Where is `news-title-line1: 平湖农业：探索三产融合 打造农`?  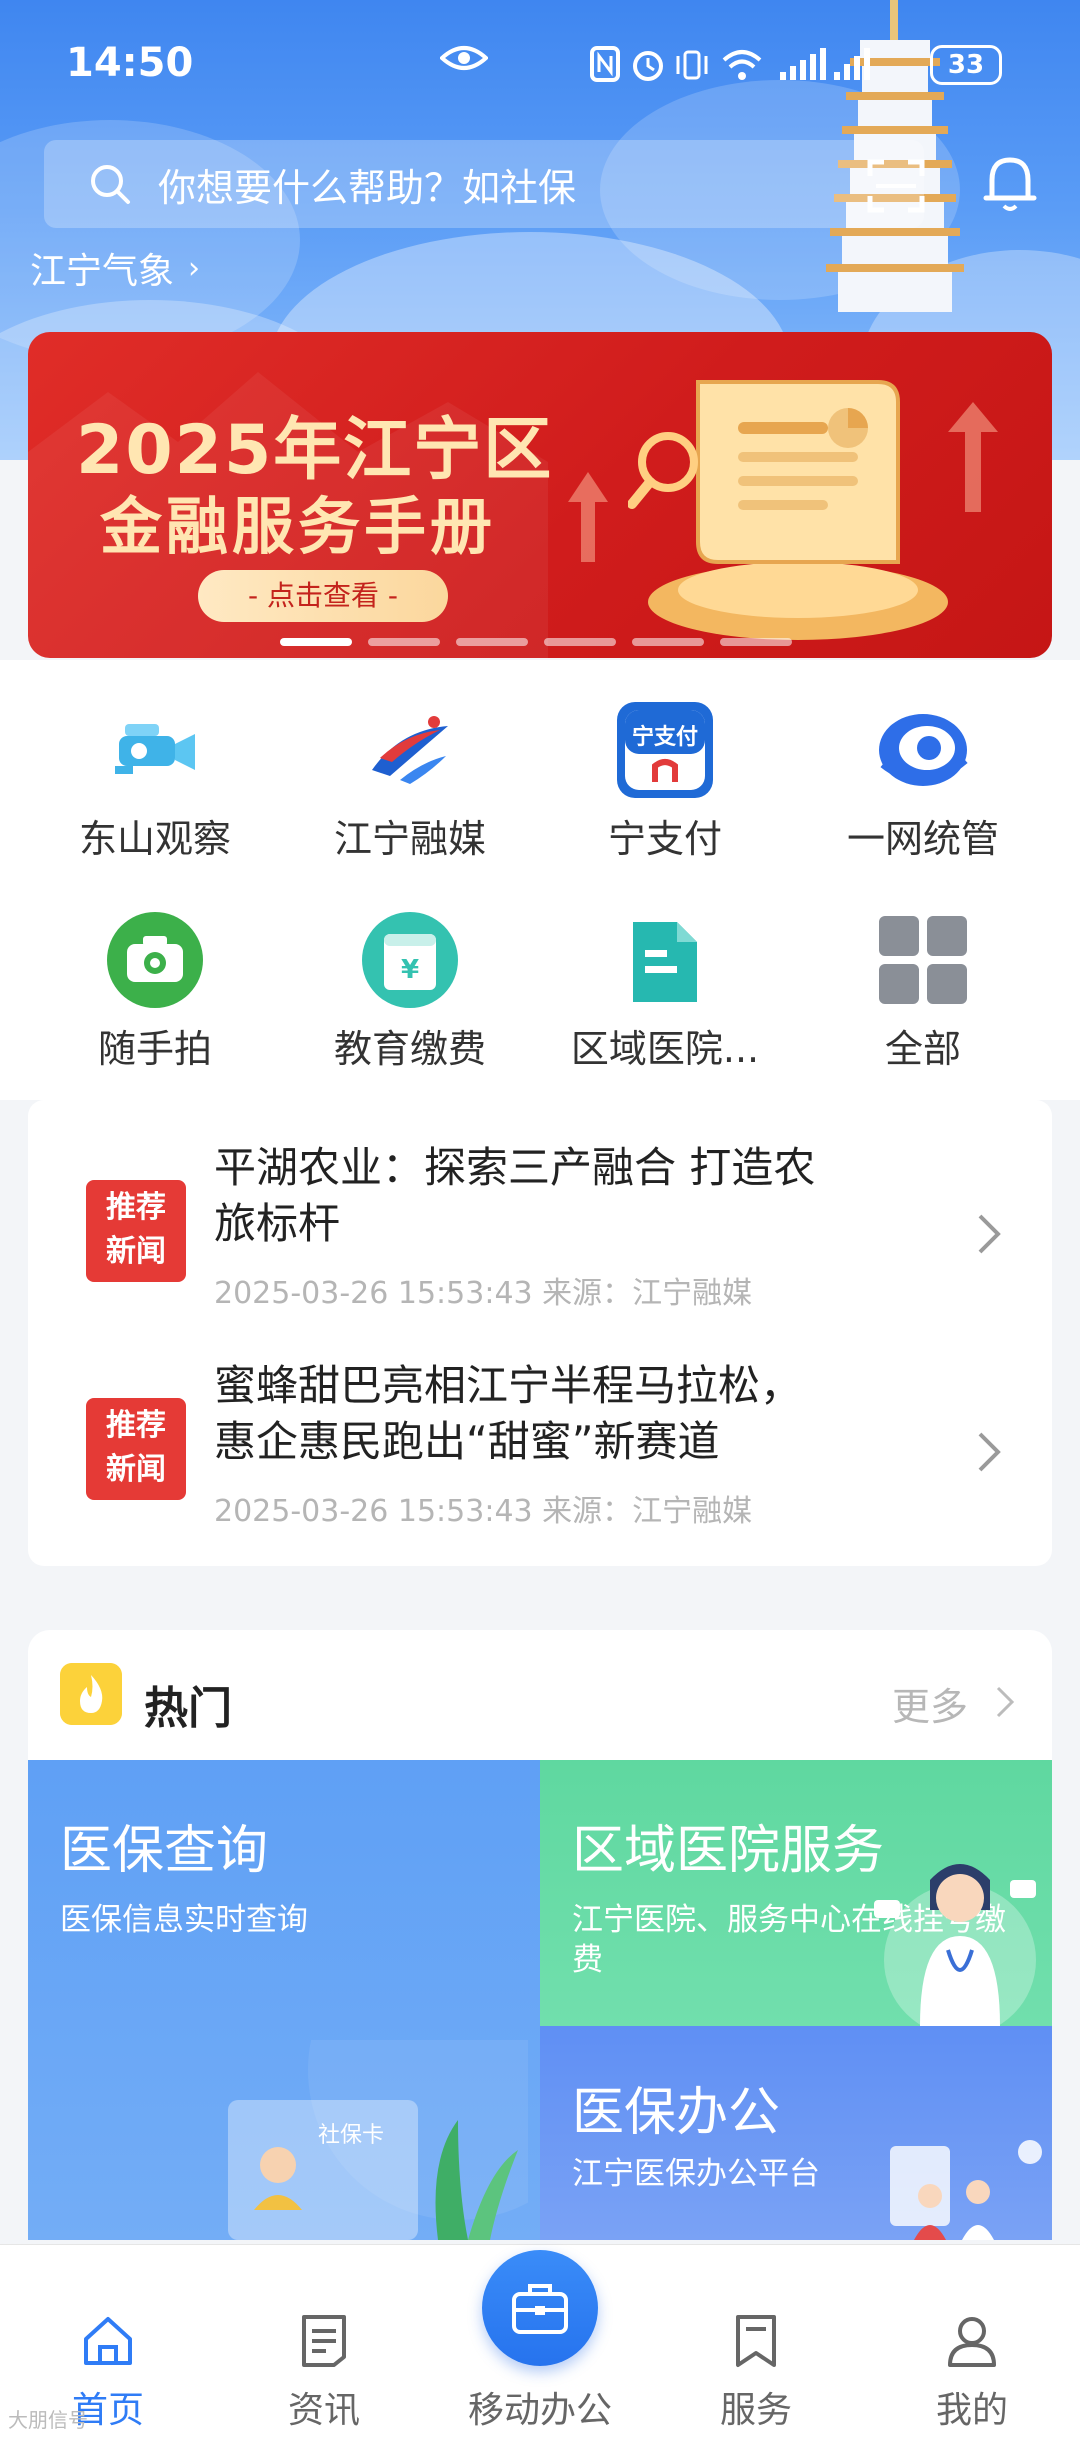
news-title-line1: 平湖农业：探索三产融合 打造农 is located at coordinates (515, 1167).